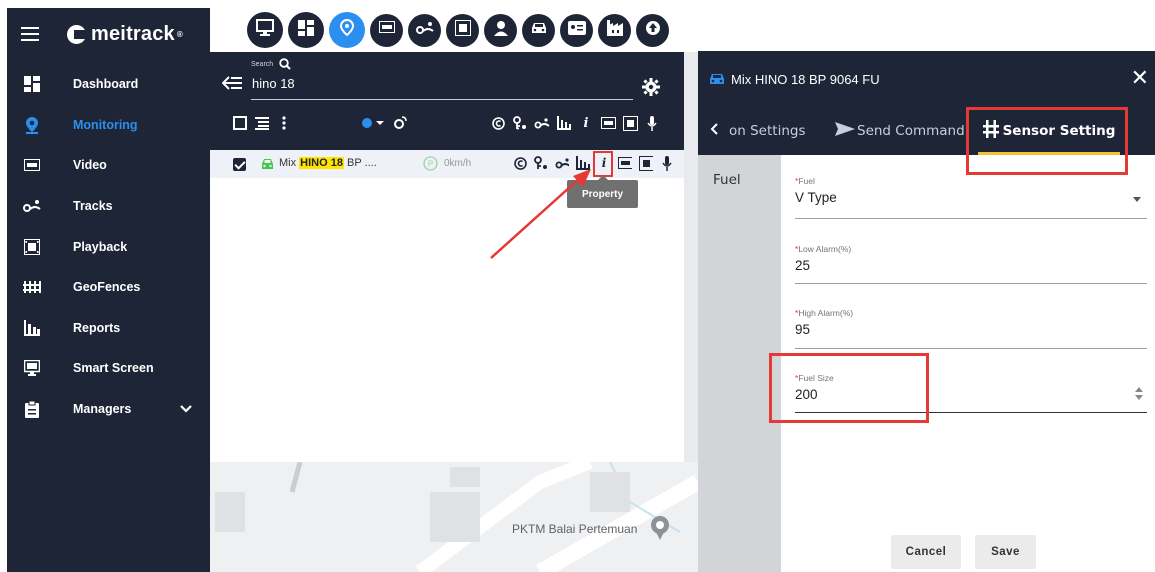 The width and height of the screenshot is (1155, 572). I want to click on sidebar-item-dashboard: Dashboard, so click(108, 84).